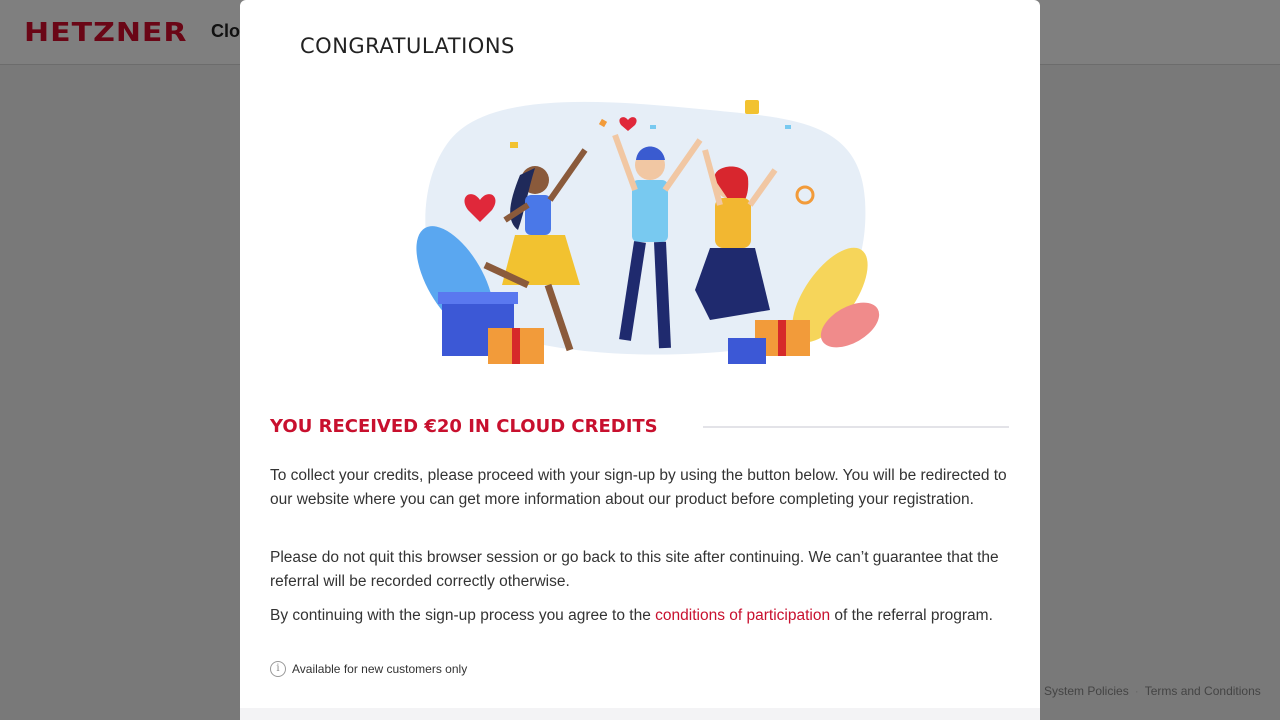  What do you see at coordinates (380, 669) in the screenshot?
I see `note-text: Available for new customers only` at bounding box center [380, 669].